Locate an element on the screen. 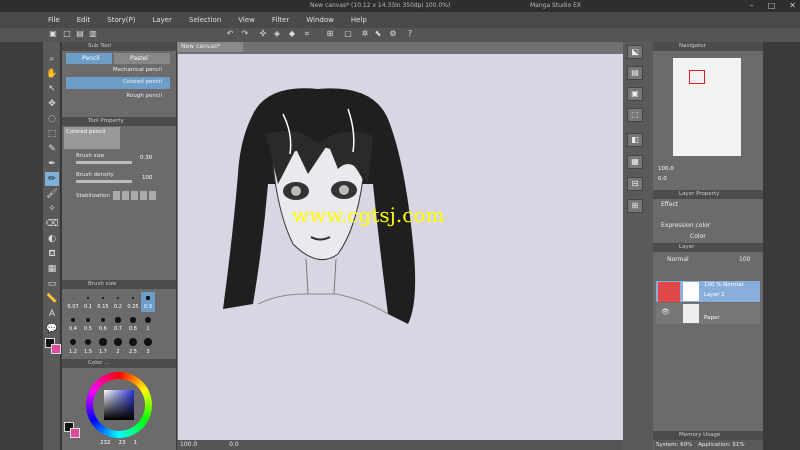 This screenshot has height=450, width=800. blend-icon: ◐ is located at coordinates (52, 239).